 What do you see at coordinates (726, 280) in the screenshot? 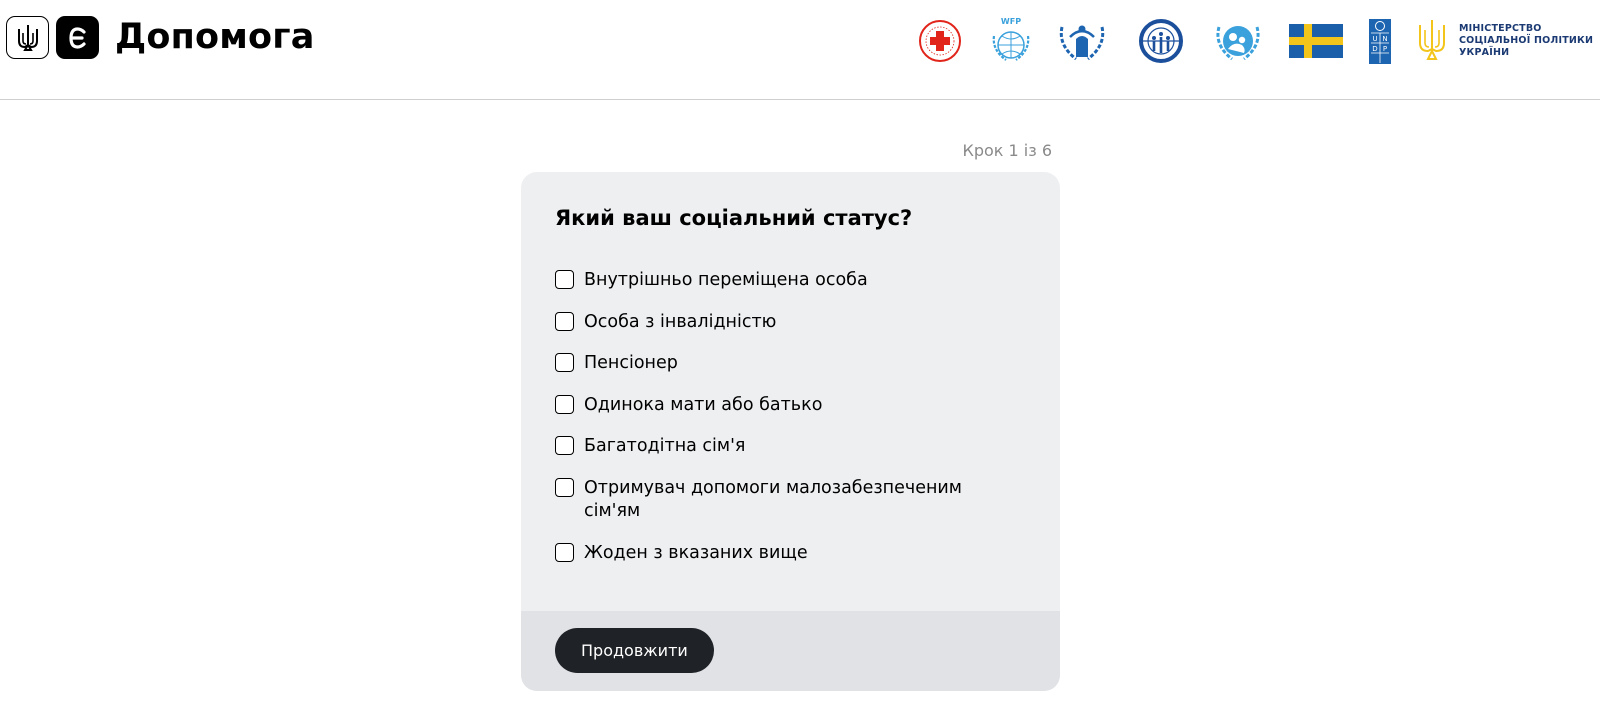
I see `option-label: Внутрішньо переміщена особа` at bounding box center [726, 280].